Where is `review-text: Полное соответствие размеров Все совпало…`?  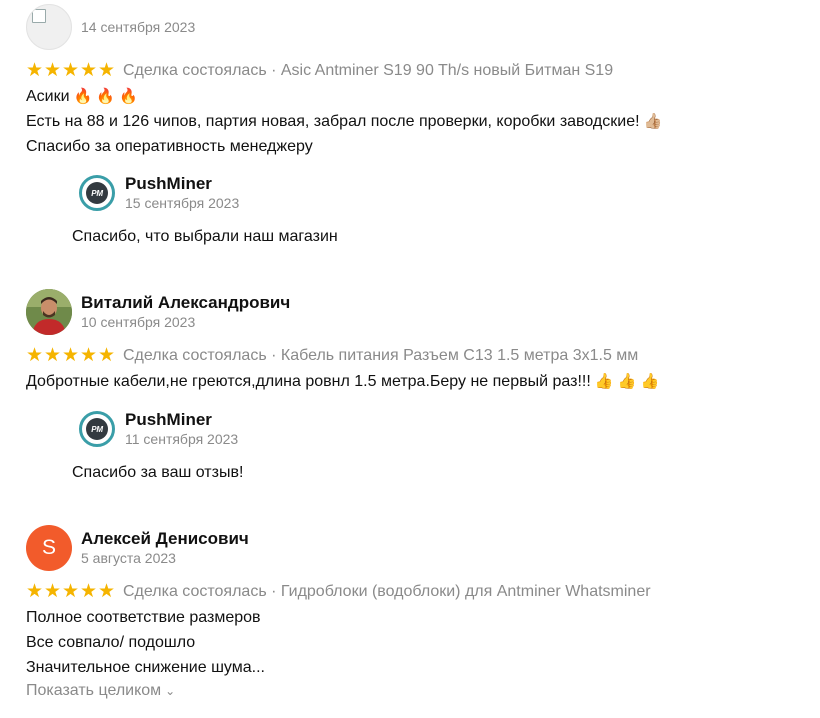 review-text: Полное соответствие размеров Все совпало… is located at coordinates (416, 642).